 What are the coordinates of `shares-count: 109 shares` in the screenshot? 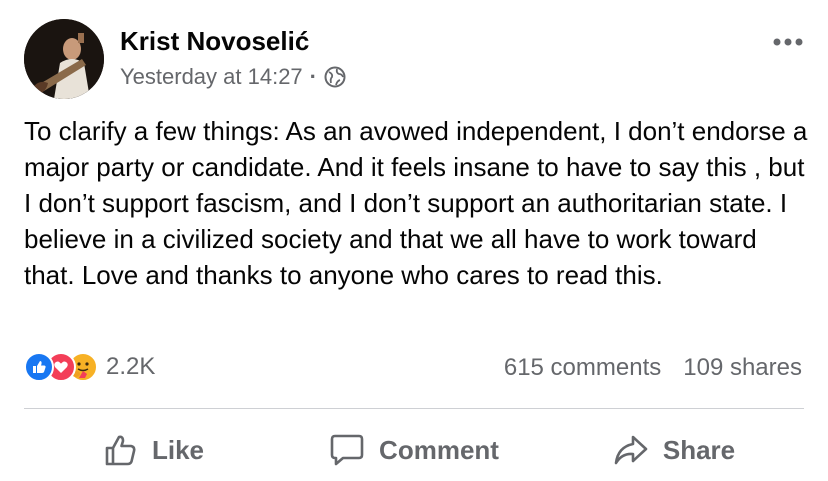 It's located at (742, 368).